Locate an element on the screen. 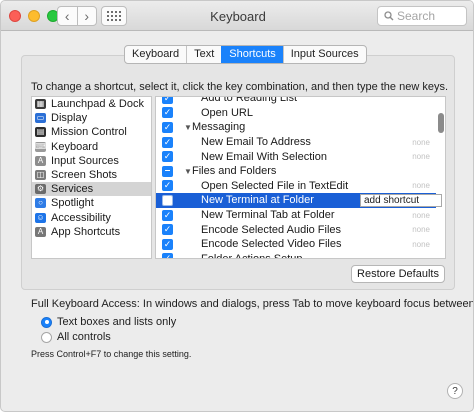 This screenshot has width=474, height=412. service-row: ✓ New Terminal Tab at Folder none is located at coordinates (296, 215).